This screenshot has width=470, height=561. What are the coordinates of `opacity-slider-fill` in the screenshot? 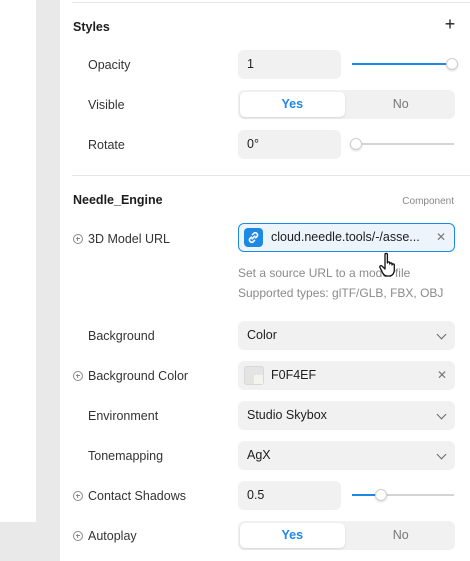 It's located at (403, 64).